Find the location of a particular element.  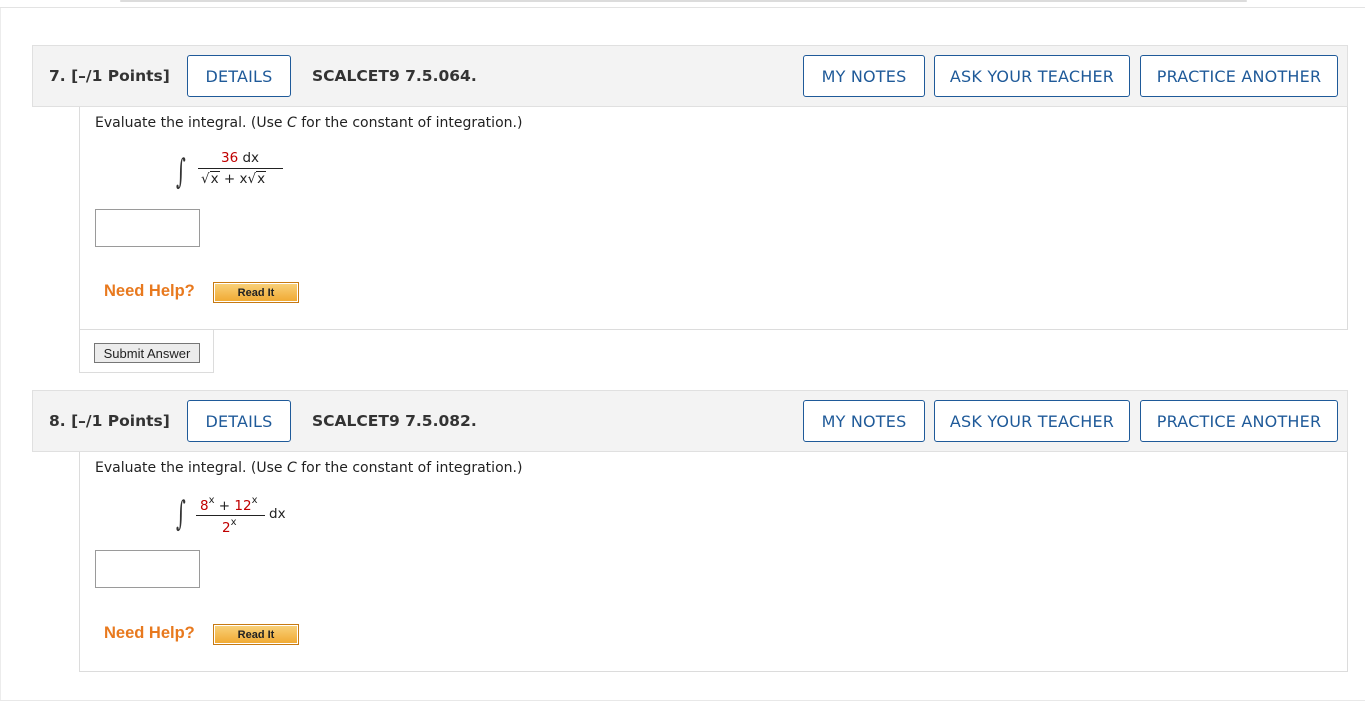

horizontal-scrollbar is located at coordinates (683, 1).